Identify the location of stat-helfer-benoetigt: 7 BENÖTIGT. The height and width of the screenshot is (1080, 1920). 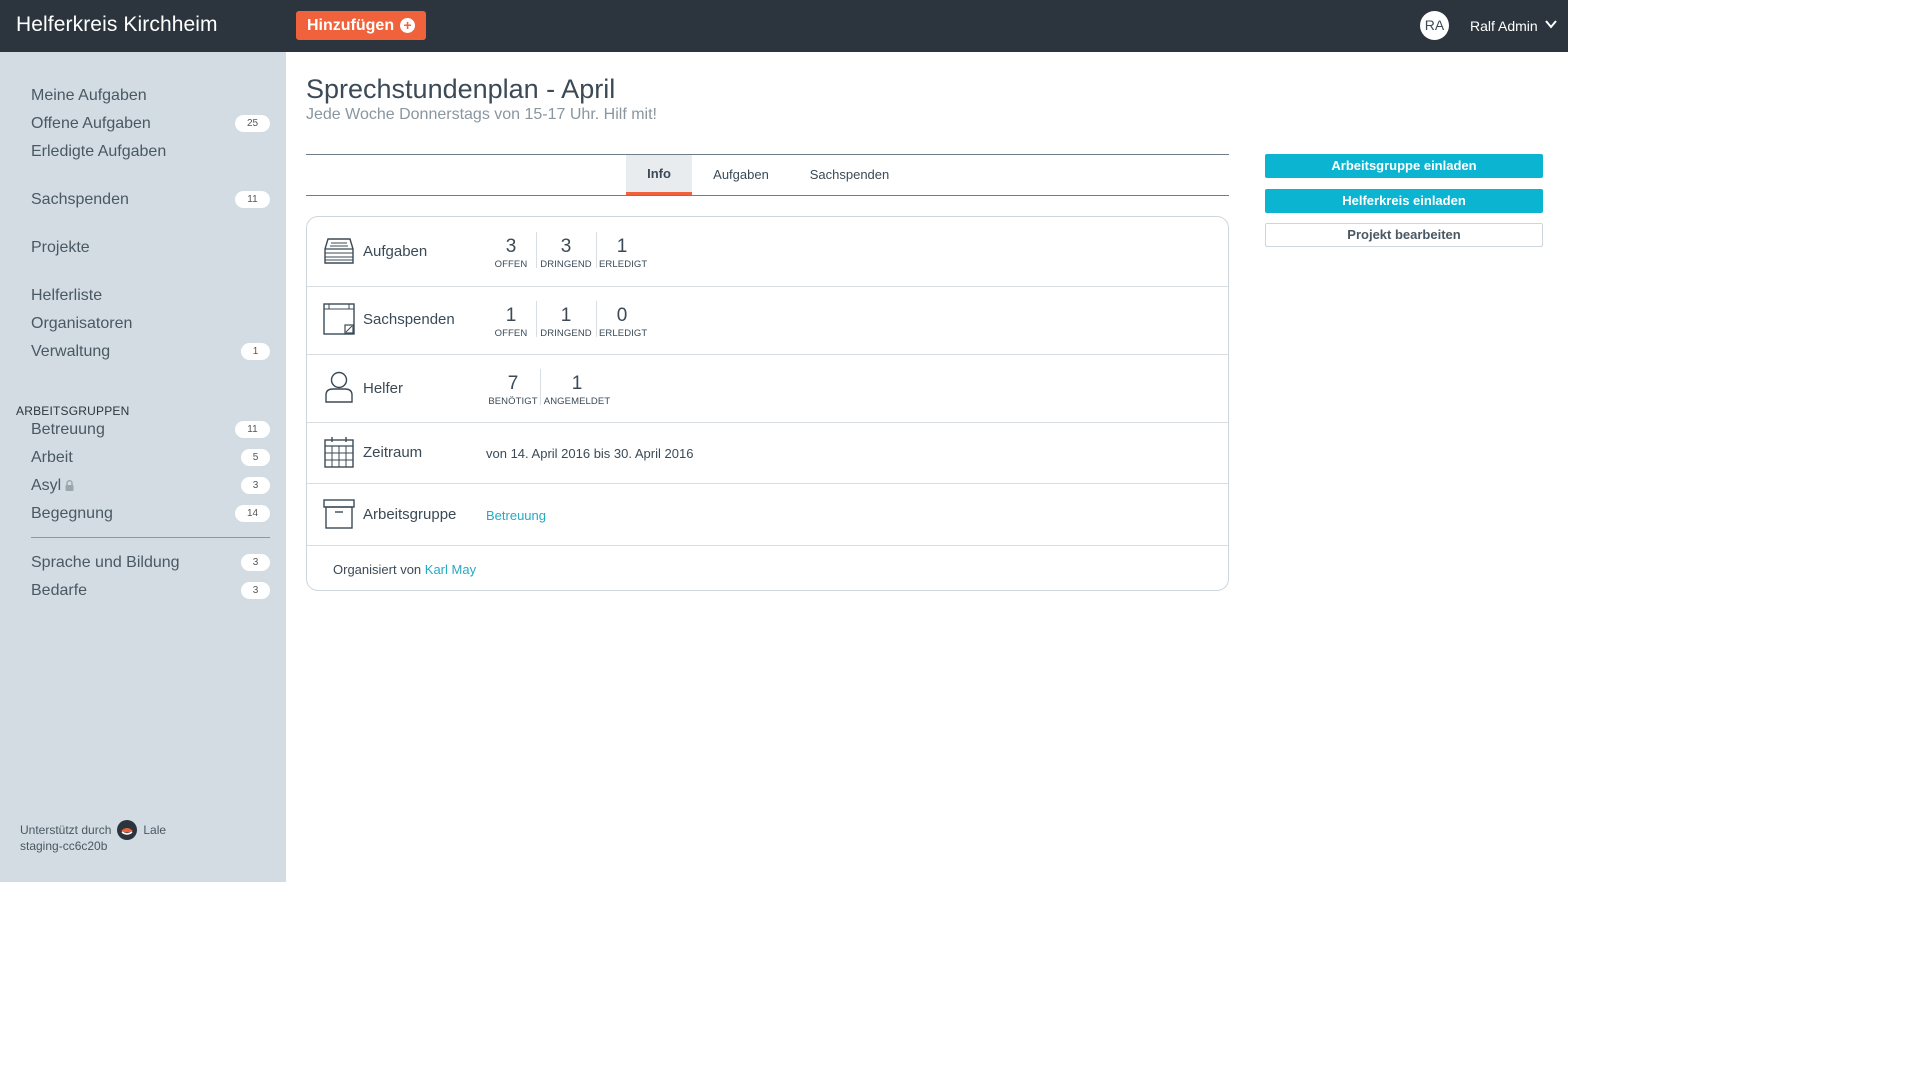
(513, 390).